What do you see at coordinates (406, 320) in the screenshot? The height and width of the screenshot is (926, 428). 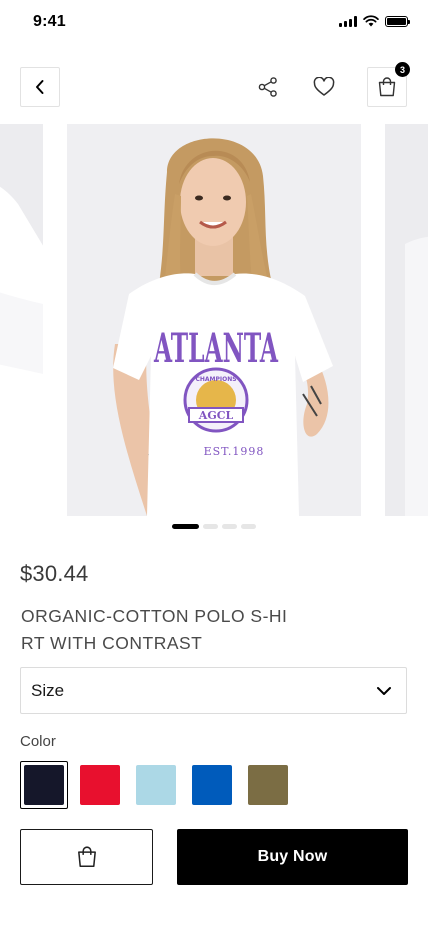 I see `product-image-next` at bounding box center [406, 320].